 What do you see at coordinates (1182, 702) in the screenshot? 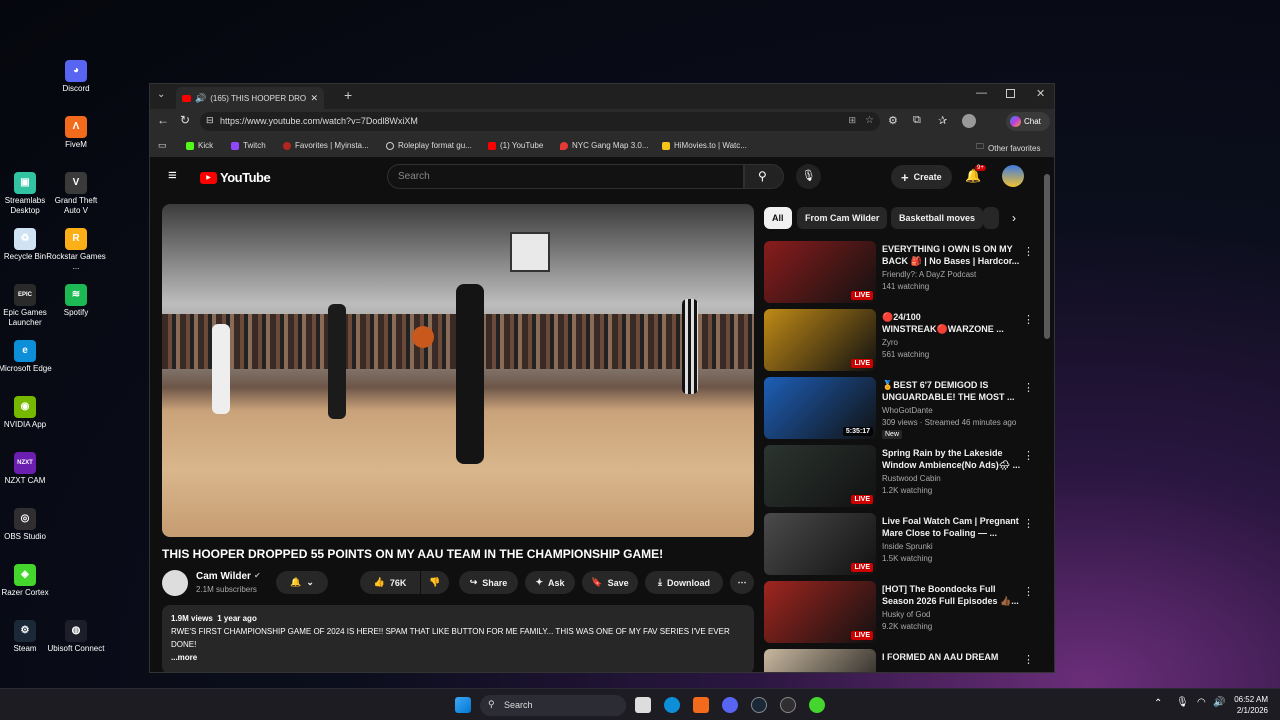
I see `microphone-tray-icon: 🎙` at bounding box center [1182, 702].